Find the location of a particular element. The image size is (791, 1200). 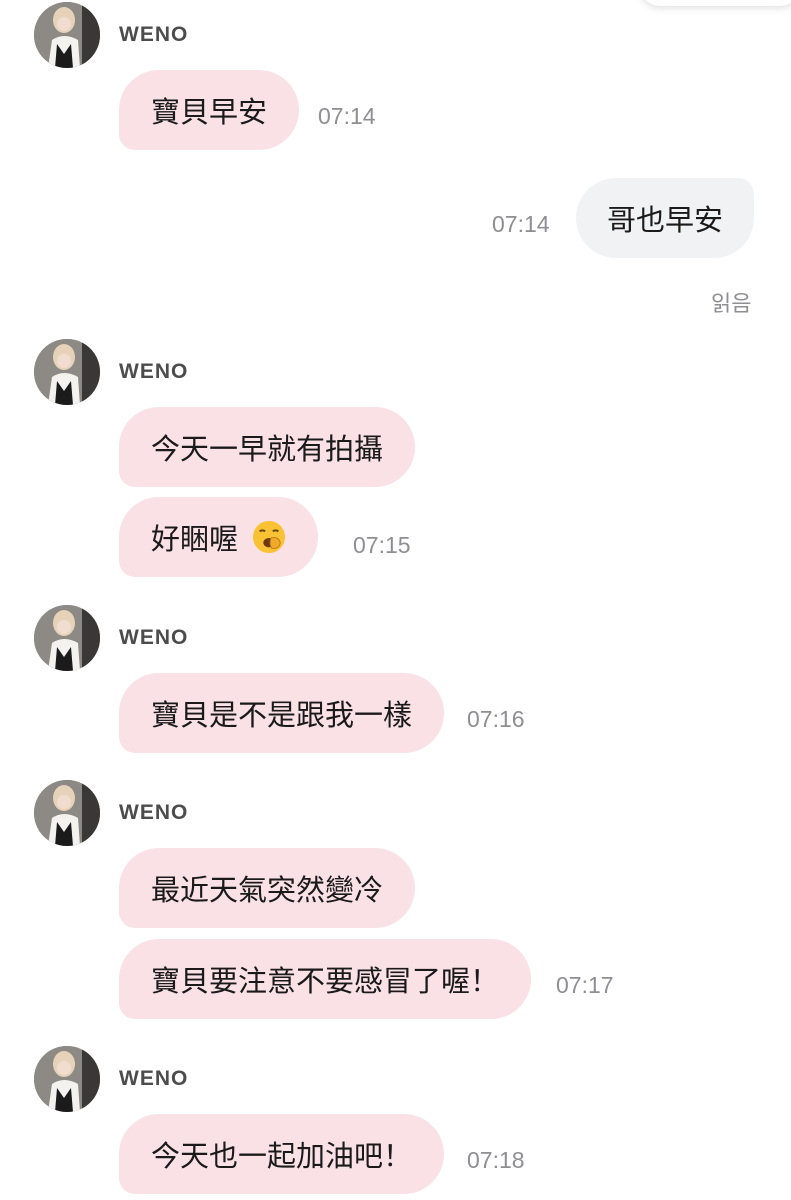

message-text: 今天一早就有拍攝 is located at coordinates (267, 449).